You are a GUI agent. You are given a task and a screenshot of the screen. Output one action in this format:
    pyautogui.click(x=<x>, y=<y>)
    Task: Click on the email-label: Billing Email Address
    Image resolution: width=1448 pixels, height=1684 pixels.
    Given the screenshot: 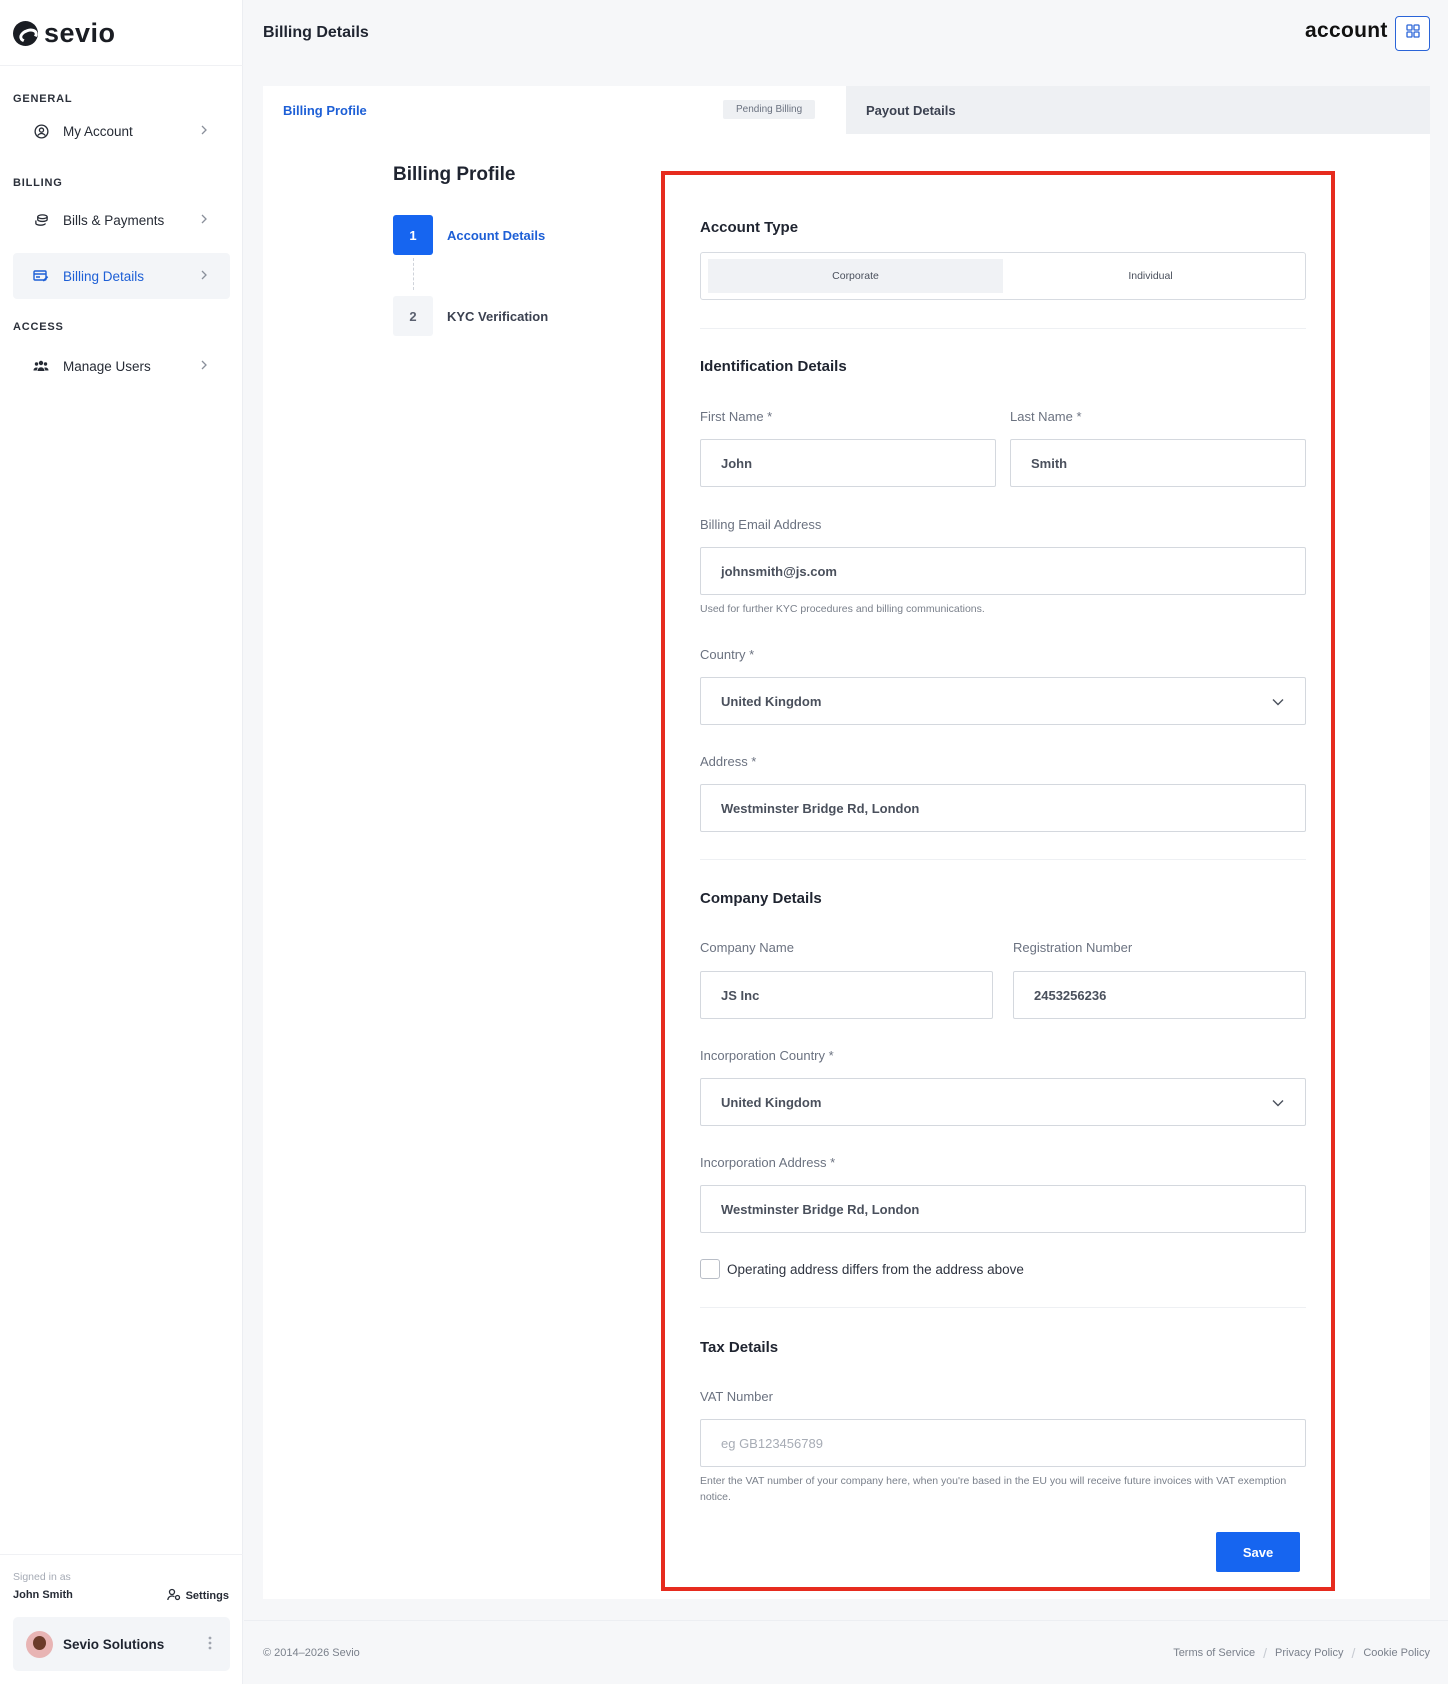 What is the action you would take?
    pyautogui.click(x=761, y=524)
    